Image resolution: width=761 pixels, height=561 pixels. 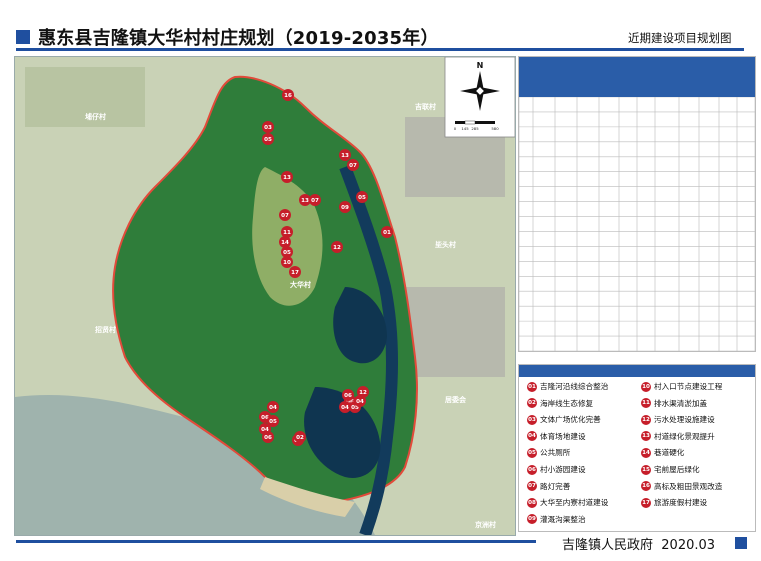 I want to click on page-title: 惠东县吉隆镇大华村村庄规划（2019-2035年）, so click(x=238, y=38).